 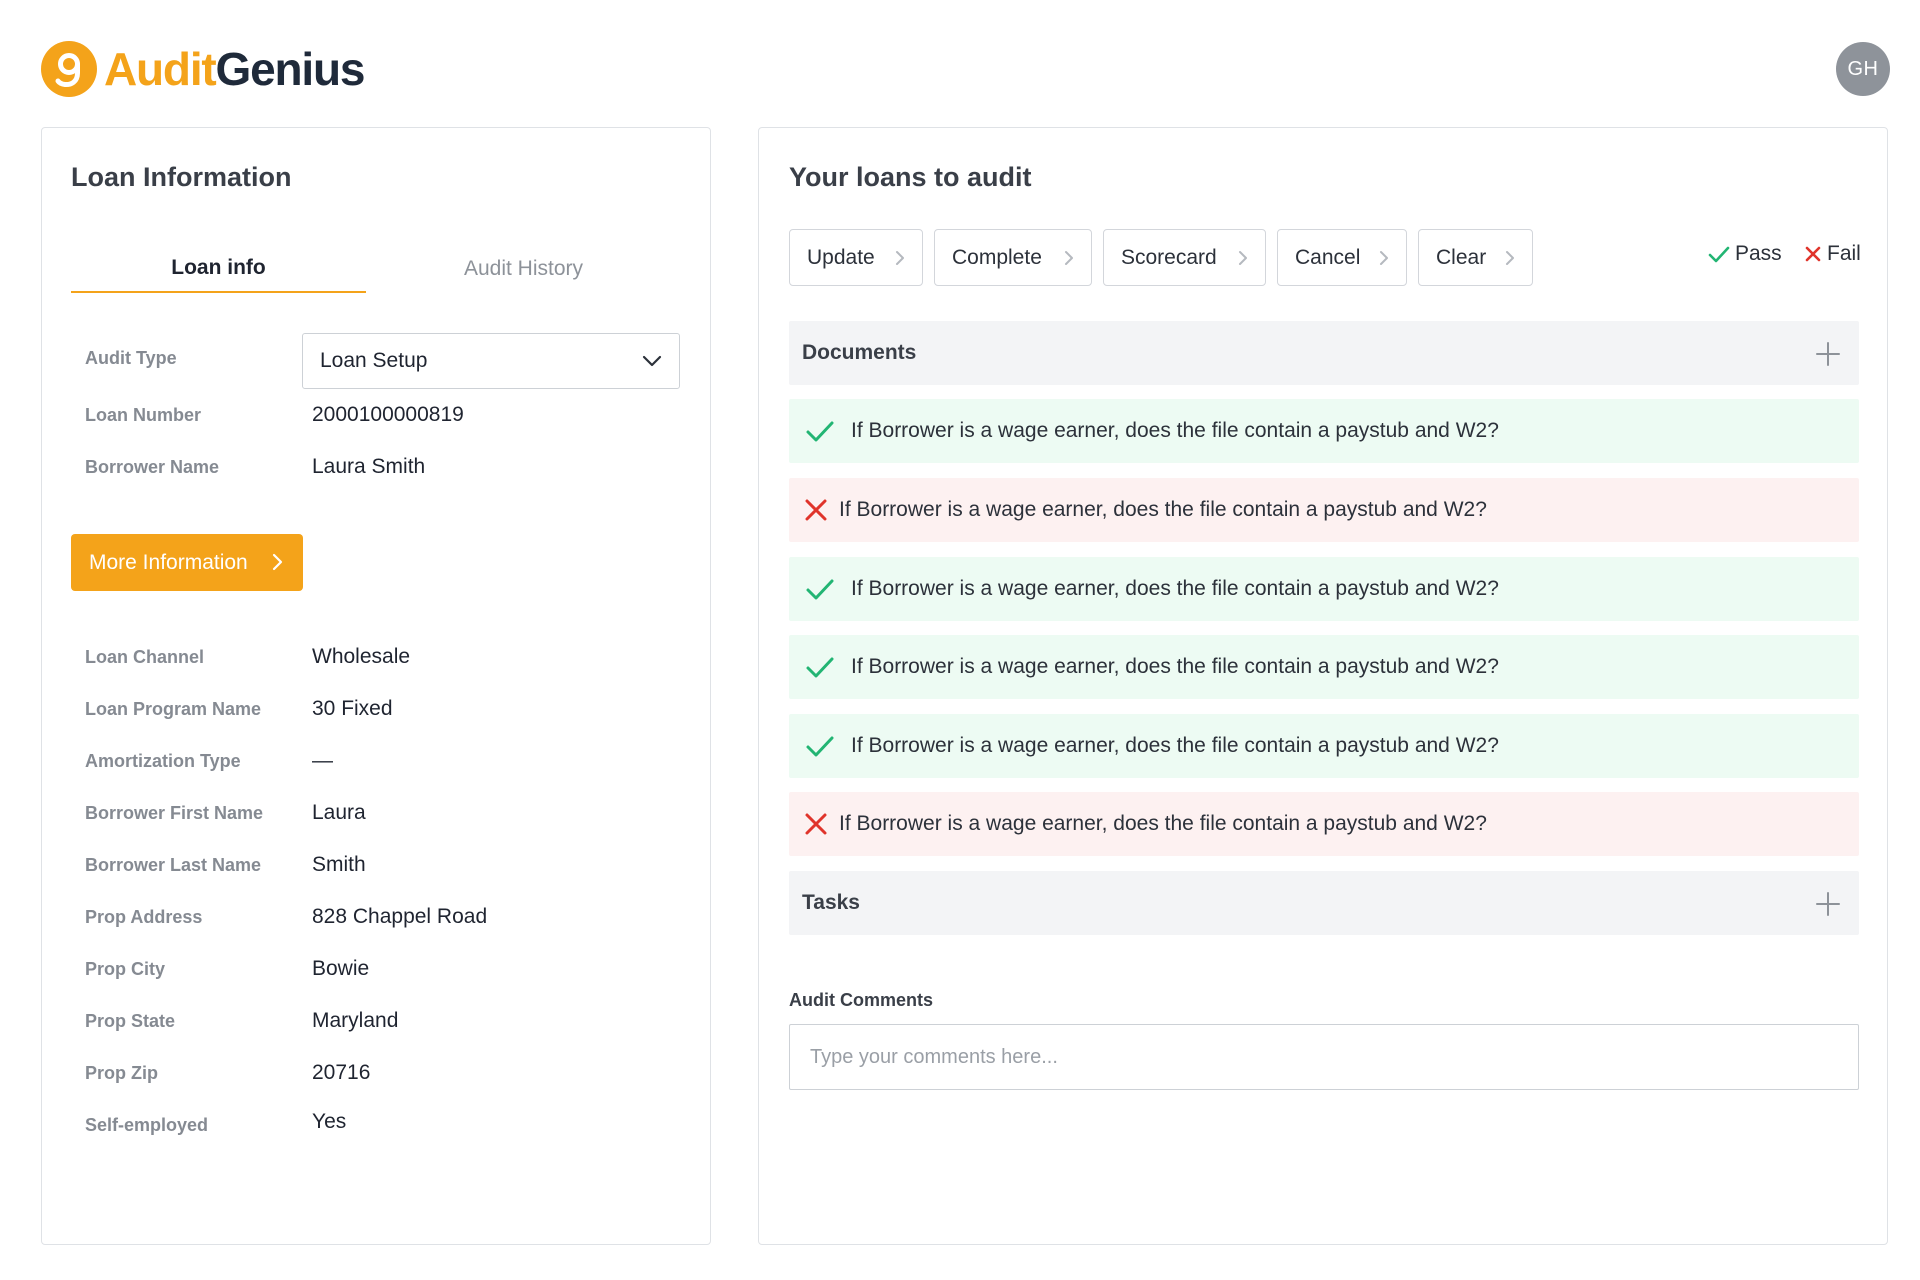 I want to click on app-name-part2: Genius, so click(x=290, y=69).